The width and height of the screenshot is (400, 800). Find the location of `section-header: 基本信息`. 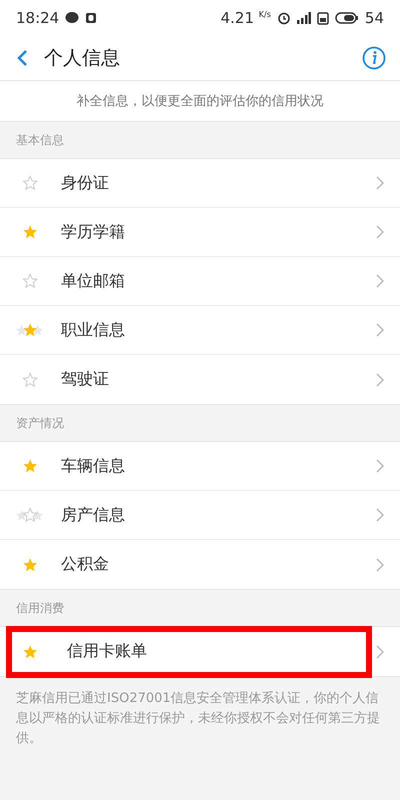

section-header: 基本信息 is located at coordinates (40, 140).